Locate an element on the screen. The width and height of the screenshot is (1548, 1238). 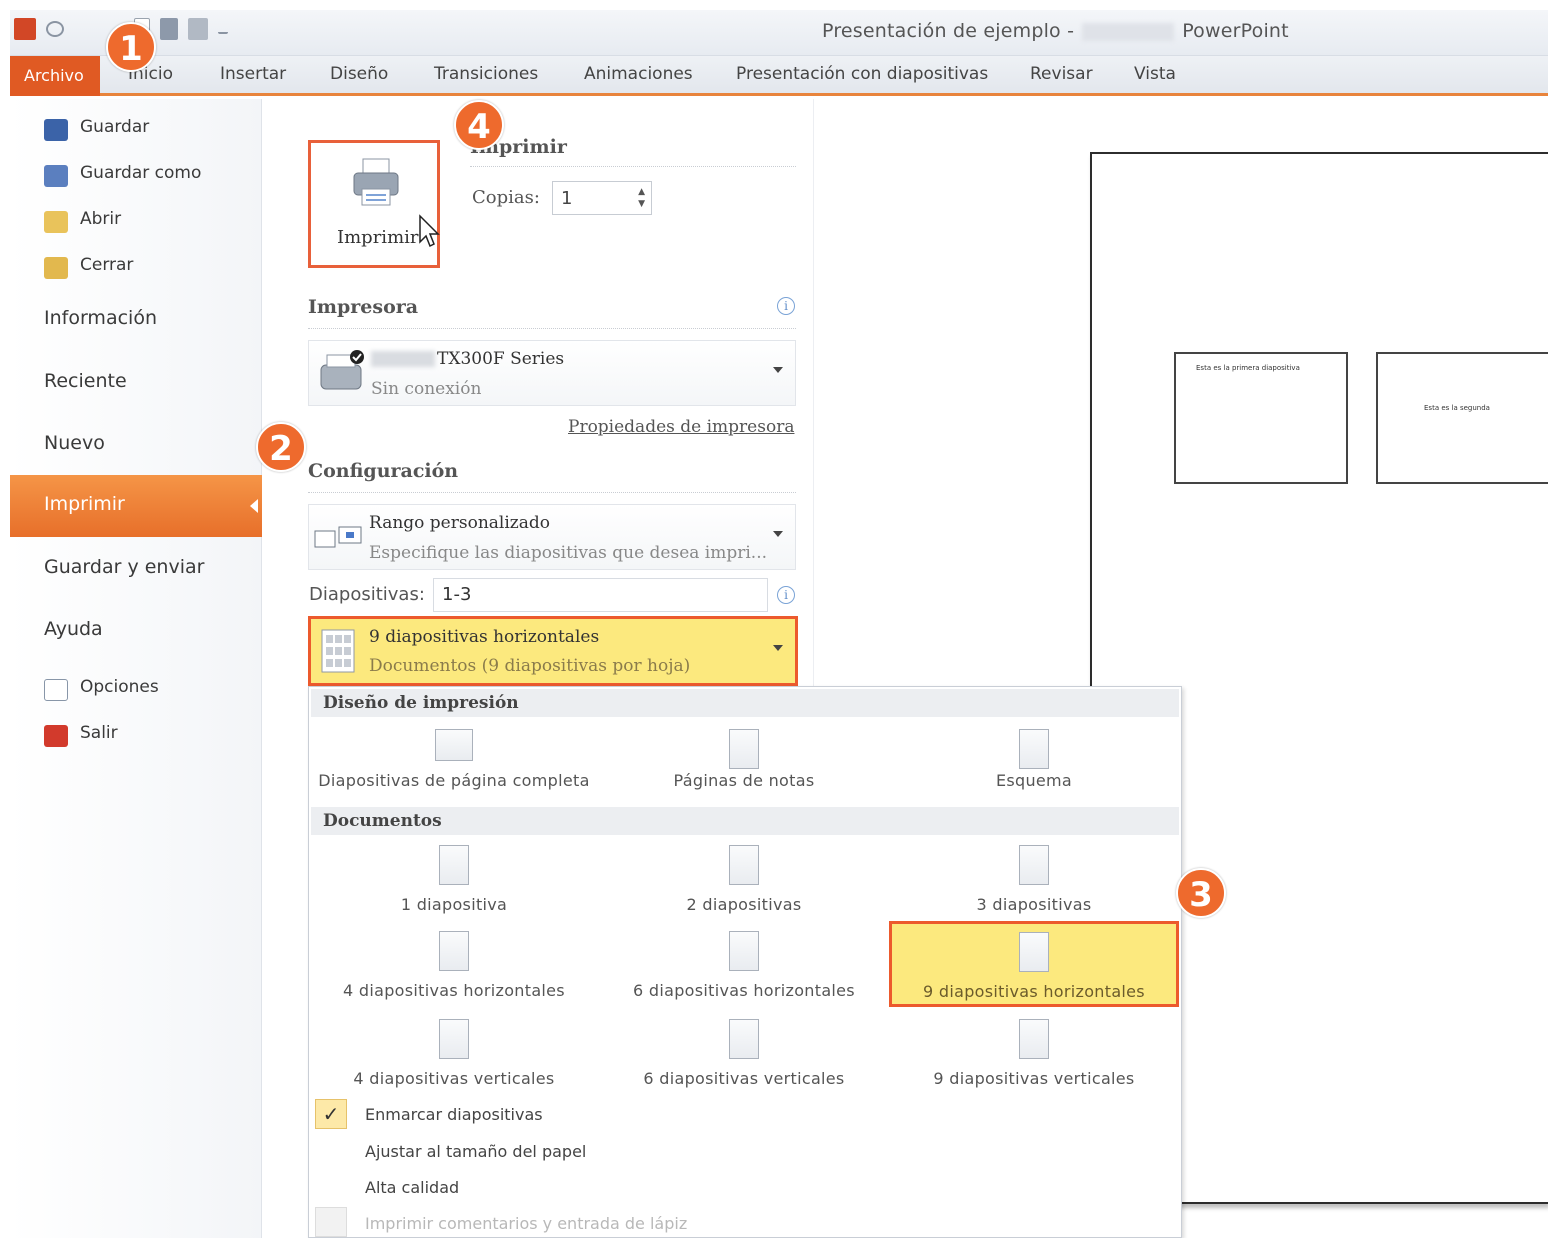
customize-toolbar-icon is located at coordinates (223, 29).